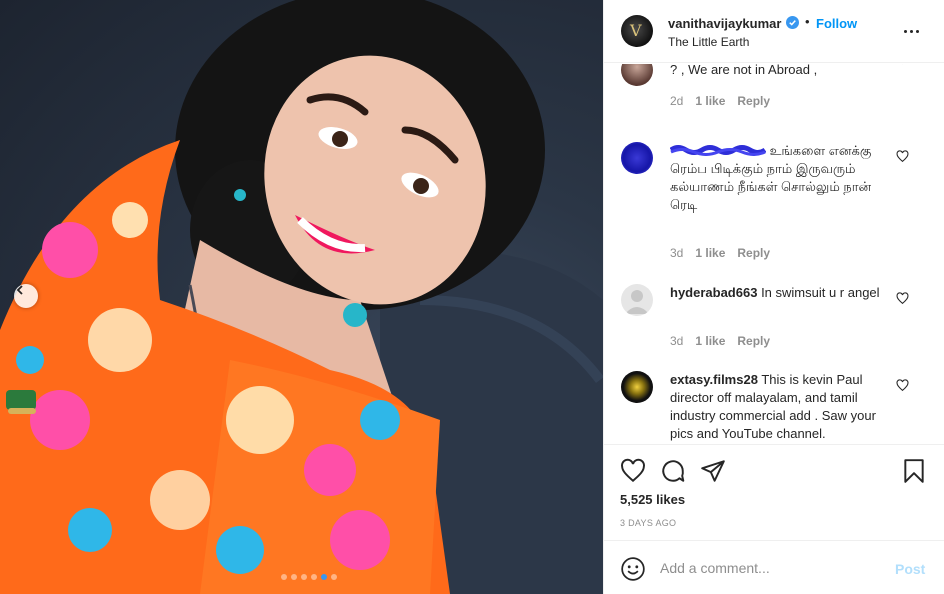  I want to click on comment-body: In swimsuit u r angel, so click(820, 292).